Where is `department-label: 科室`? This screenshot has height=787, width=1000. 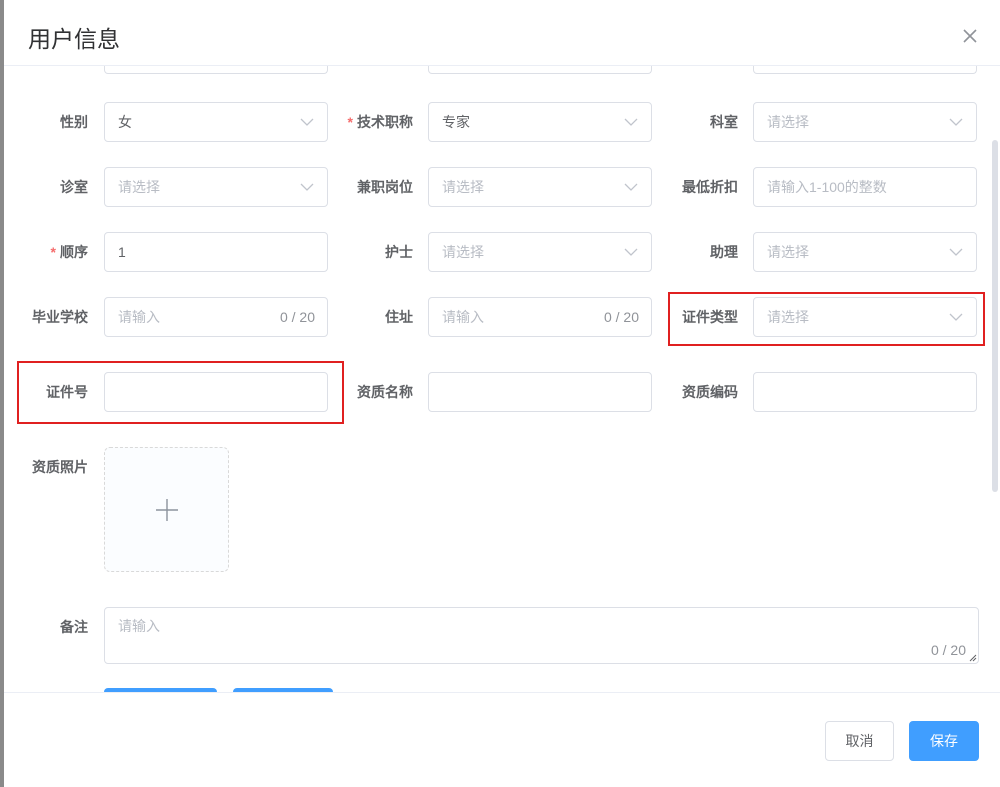 department-label: 科室 is located at coordinates (724, 122).